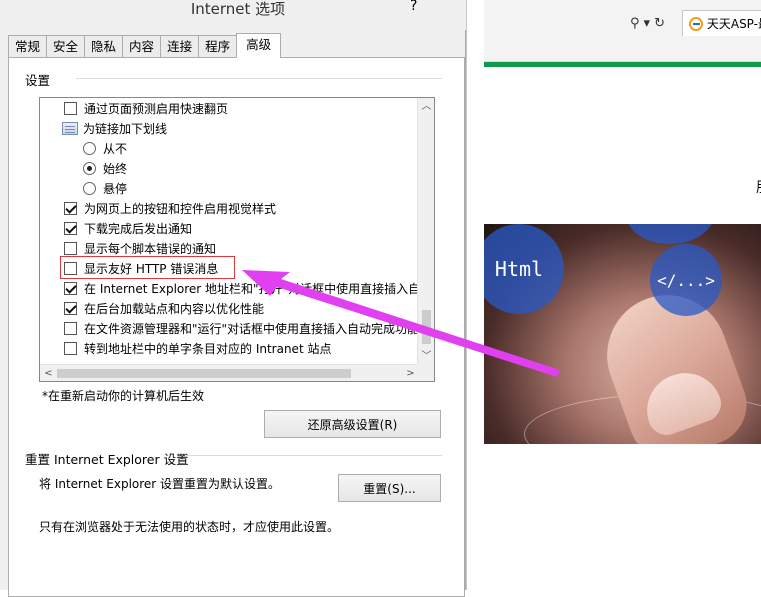 This screenshot has height=597, width=761. I want to click on hero-bubble-html: Html, so click(524, 269).